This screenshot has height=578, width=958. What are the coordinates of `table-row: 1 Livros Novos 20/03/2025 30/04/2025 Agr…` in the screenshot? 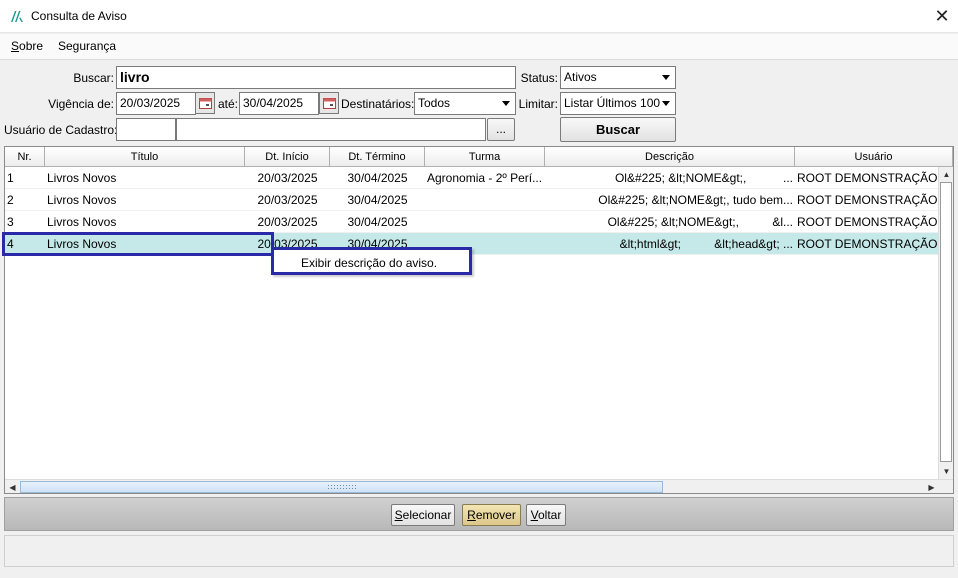 It's located at (472, 178).